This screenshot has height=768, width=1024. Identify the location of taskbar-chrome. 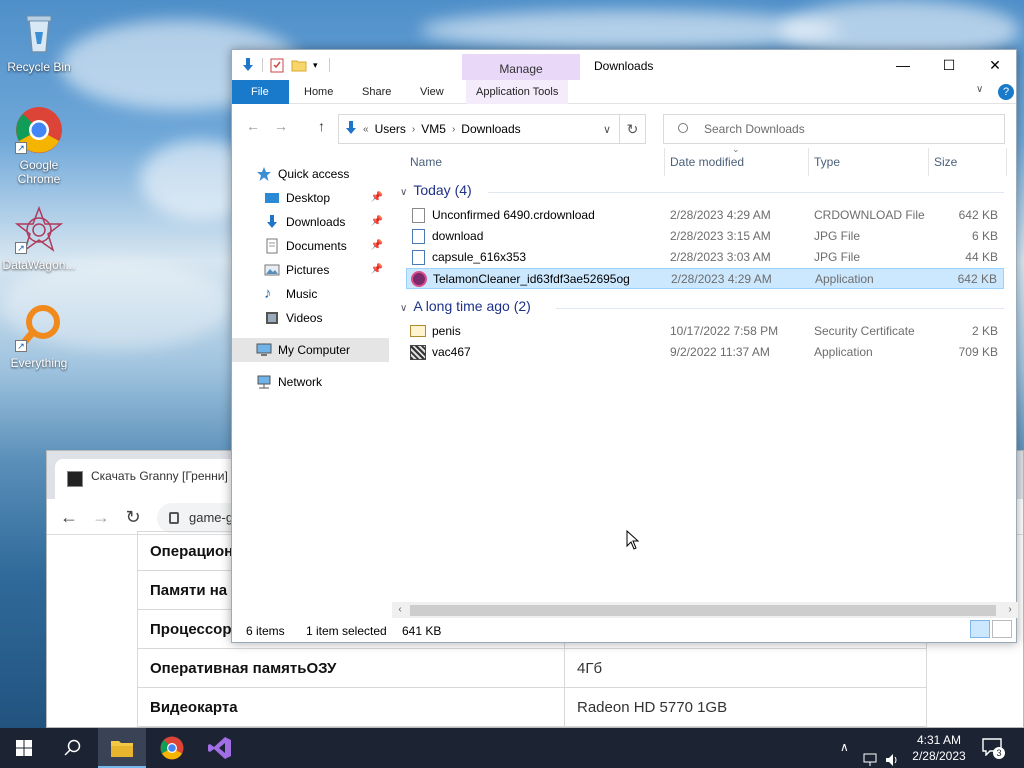
(172, 748).